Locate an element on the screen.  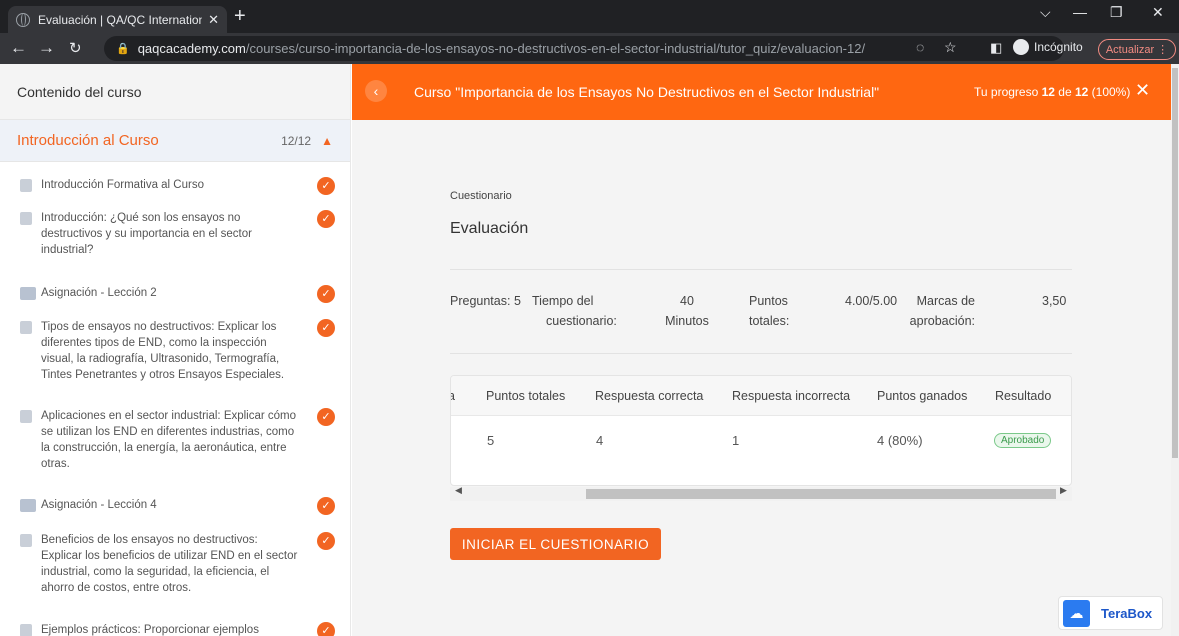
column-header: Resultado is located at coordinates (1023, 396).